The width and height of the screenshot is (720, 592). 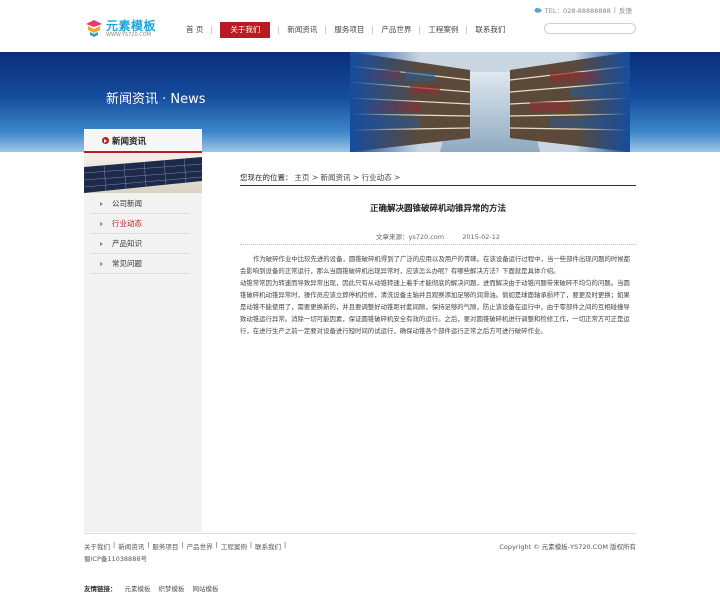 I want to click on logo-url: WWW.YS720.COM, so click(x=128, y=35).